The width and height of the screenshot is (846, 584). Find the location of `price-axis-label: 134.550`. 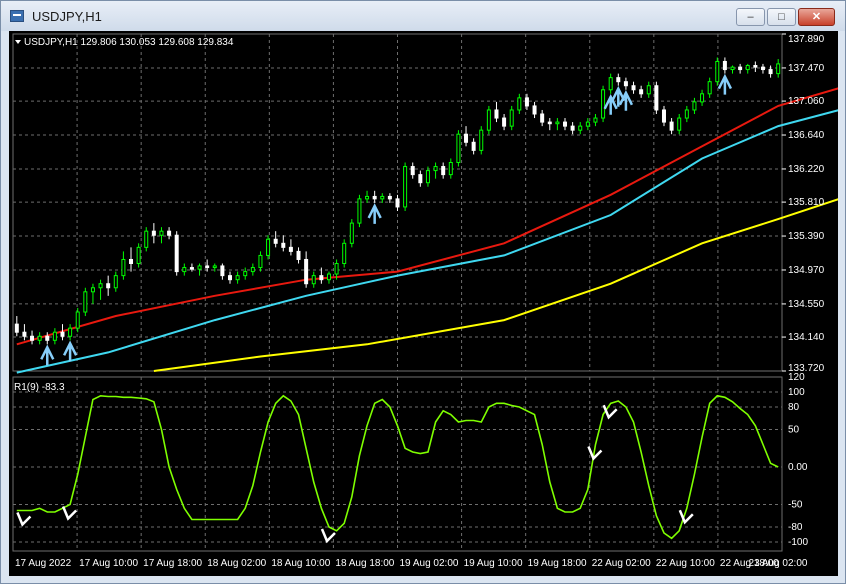

price-axis-label: 134.550 is located at coordinates (806, 304).